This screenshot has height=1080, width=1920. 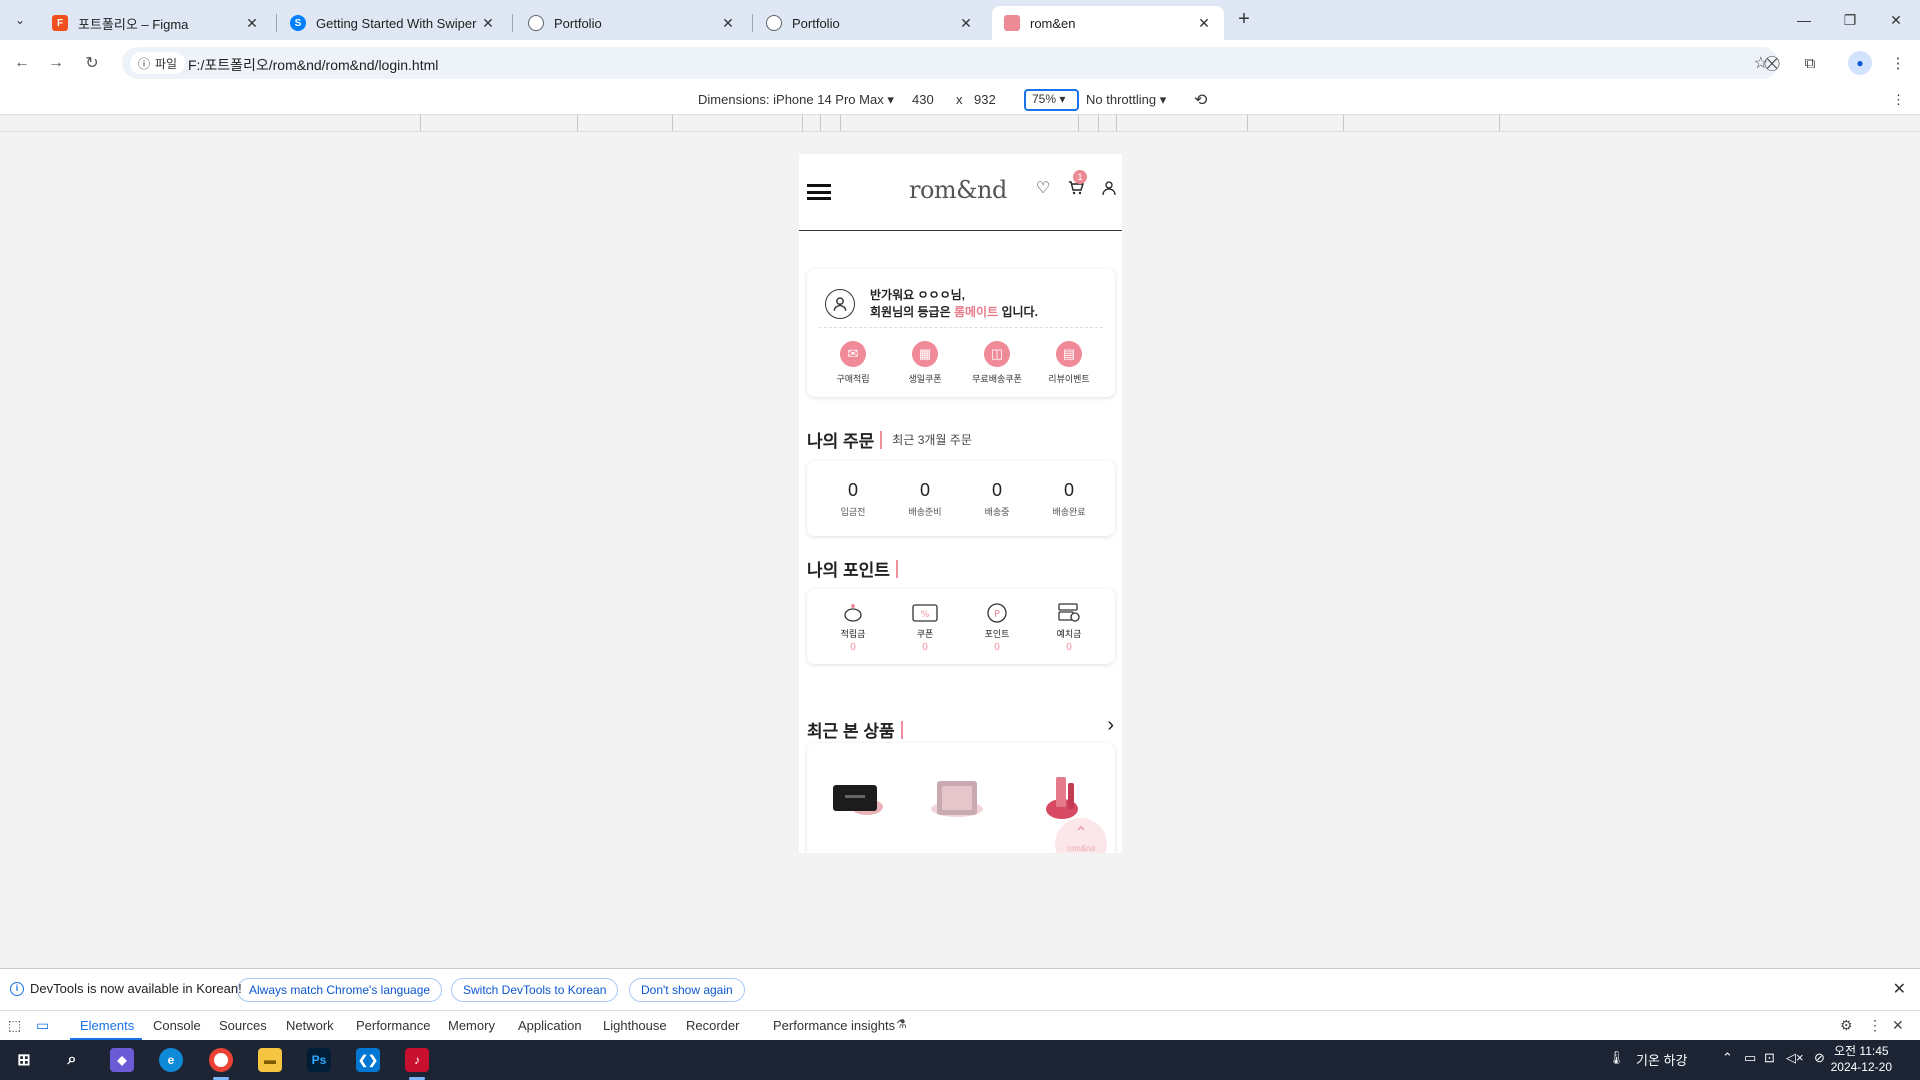 I want to click on network-icon: ⊡, so click(x=1769, y=1058).